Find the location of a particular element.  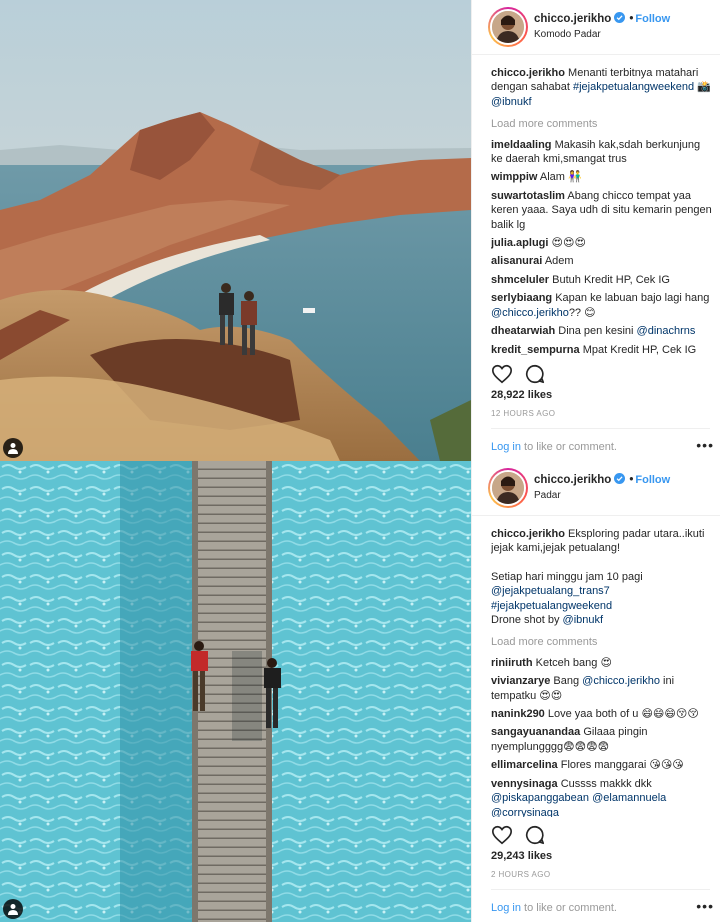

comment-username: ellimarcelina is located at coordinates (524, 765).